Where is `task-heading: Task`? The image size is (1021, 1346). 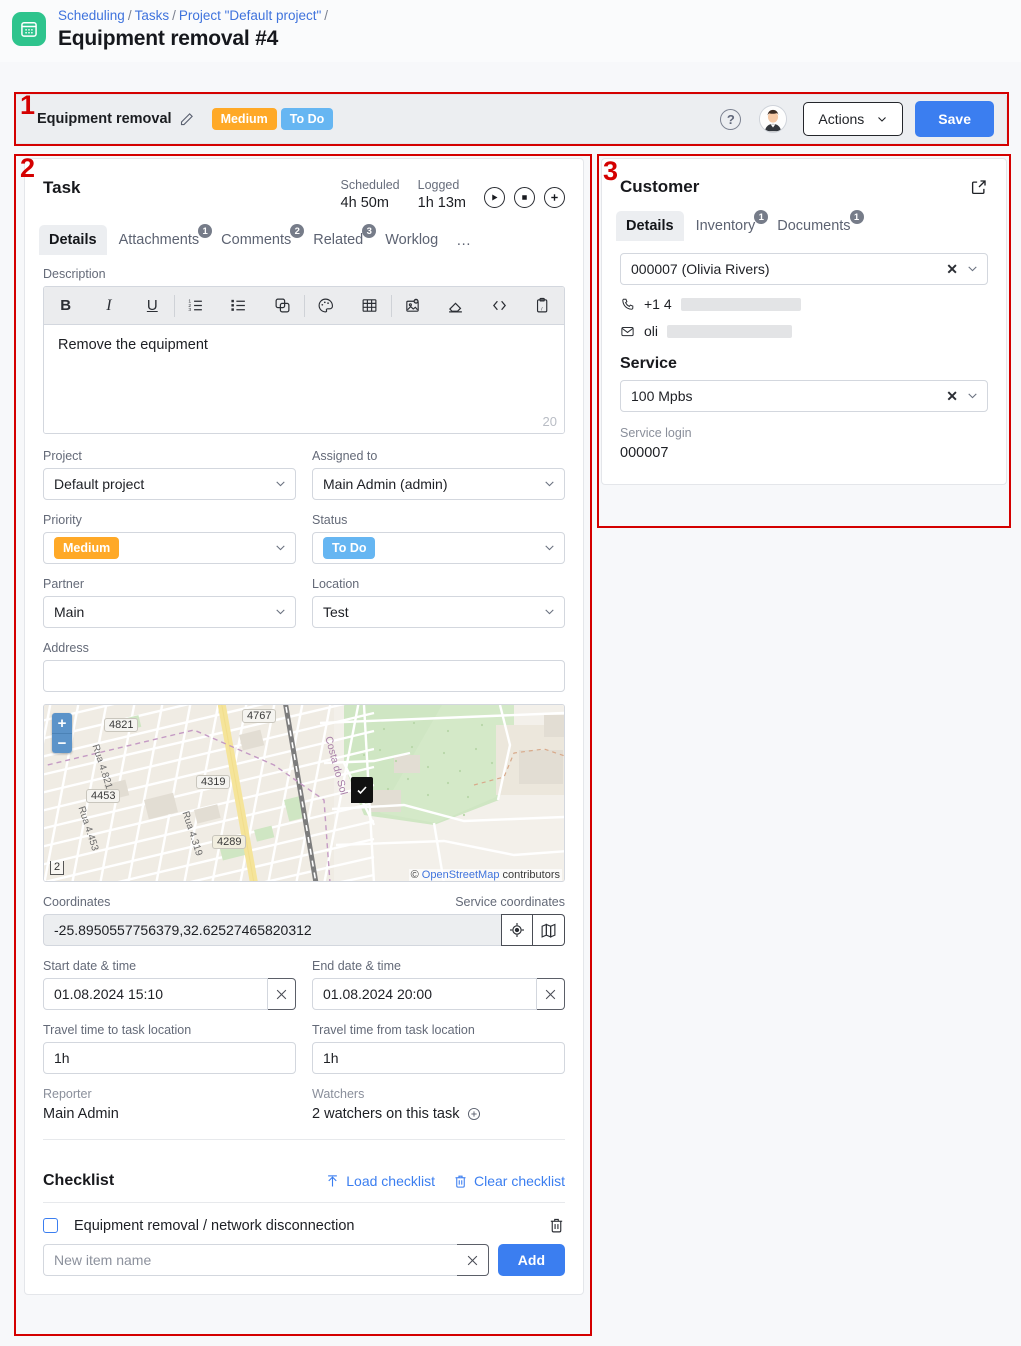 task-heading: Task is located at coordinates (62, 187).